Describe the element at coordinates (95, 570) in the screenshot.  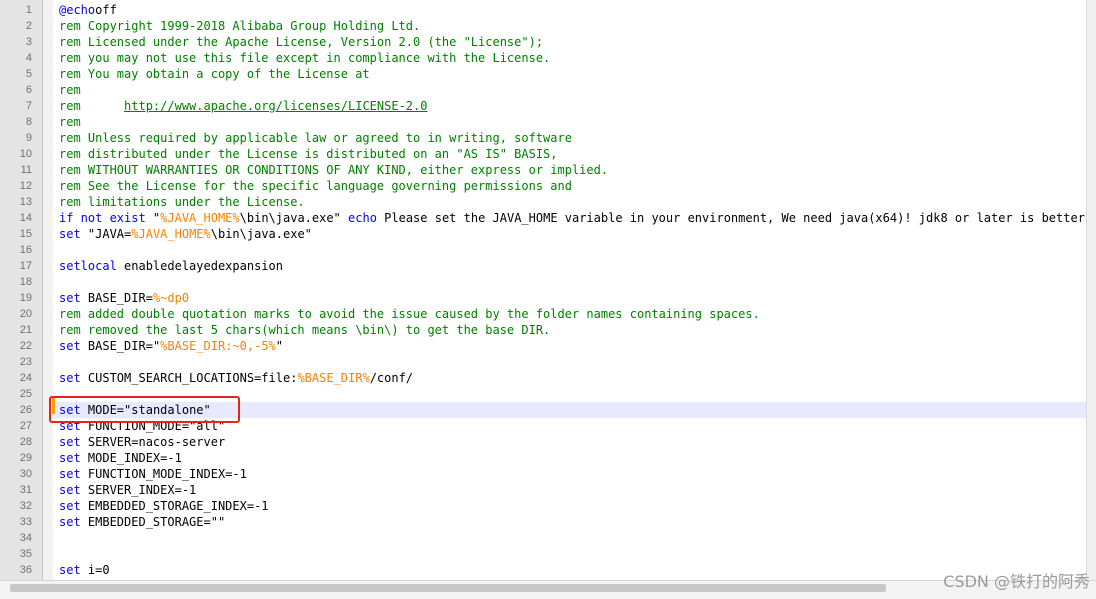
I see `code-token: i=0` at that location.